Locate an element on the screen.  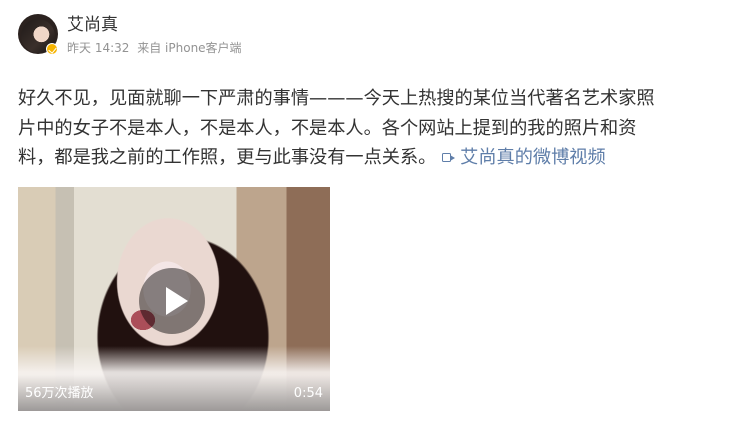
play-button is located at coordinates (172, 301).